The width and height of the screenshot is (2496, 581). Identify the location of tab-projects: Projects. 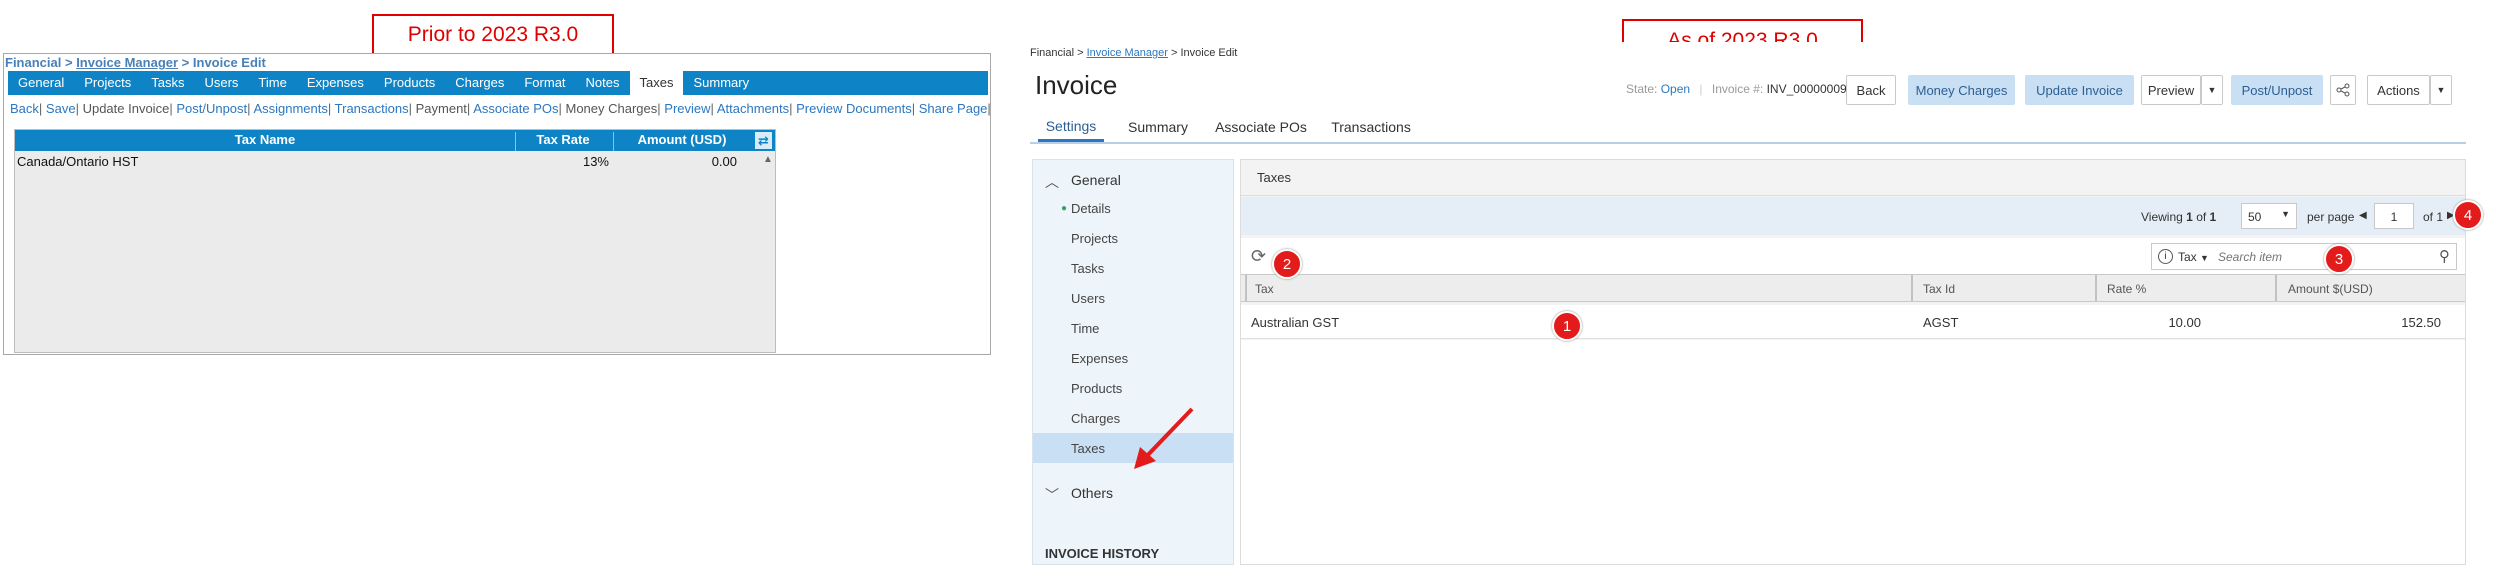
(107, 83).